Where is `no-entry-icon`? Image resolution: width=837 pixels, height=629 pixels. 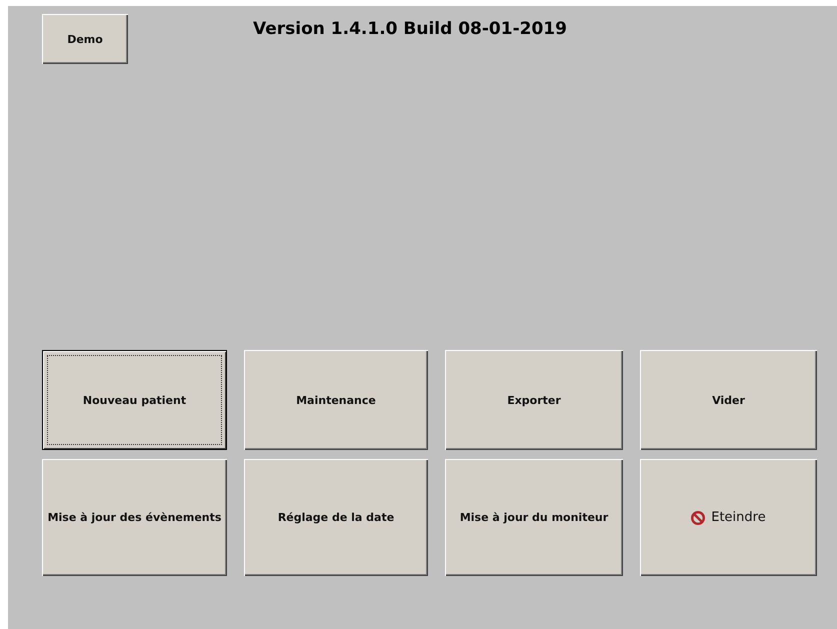
no-entry-icon is located at coordinates (698, 517).